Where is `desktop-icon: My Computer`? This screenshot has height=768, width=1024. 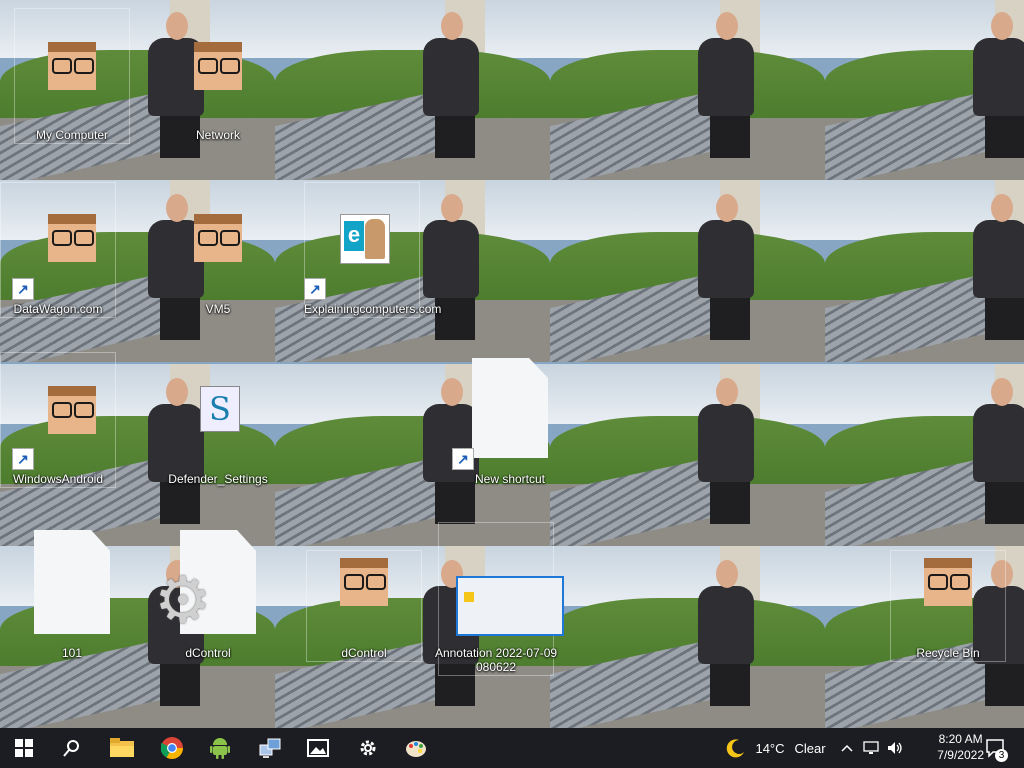 desktop-icon: My Computer is located at coordinates (72, 76).